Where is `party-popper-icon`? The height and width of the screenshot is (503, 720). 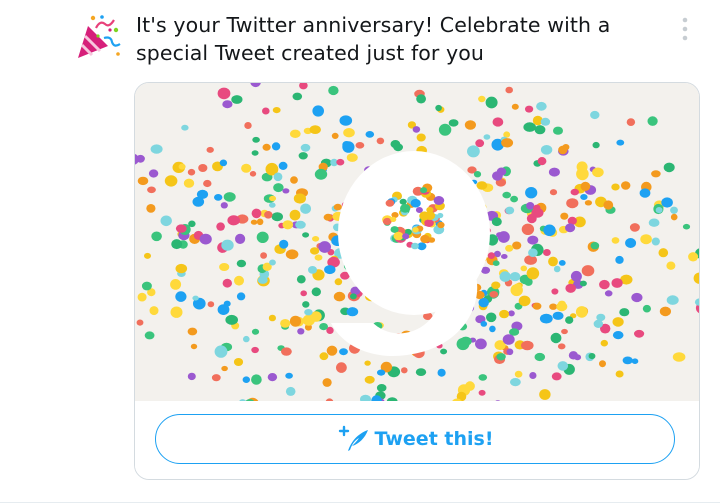 party-popper-icon is located at coordinates (98, 37).